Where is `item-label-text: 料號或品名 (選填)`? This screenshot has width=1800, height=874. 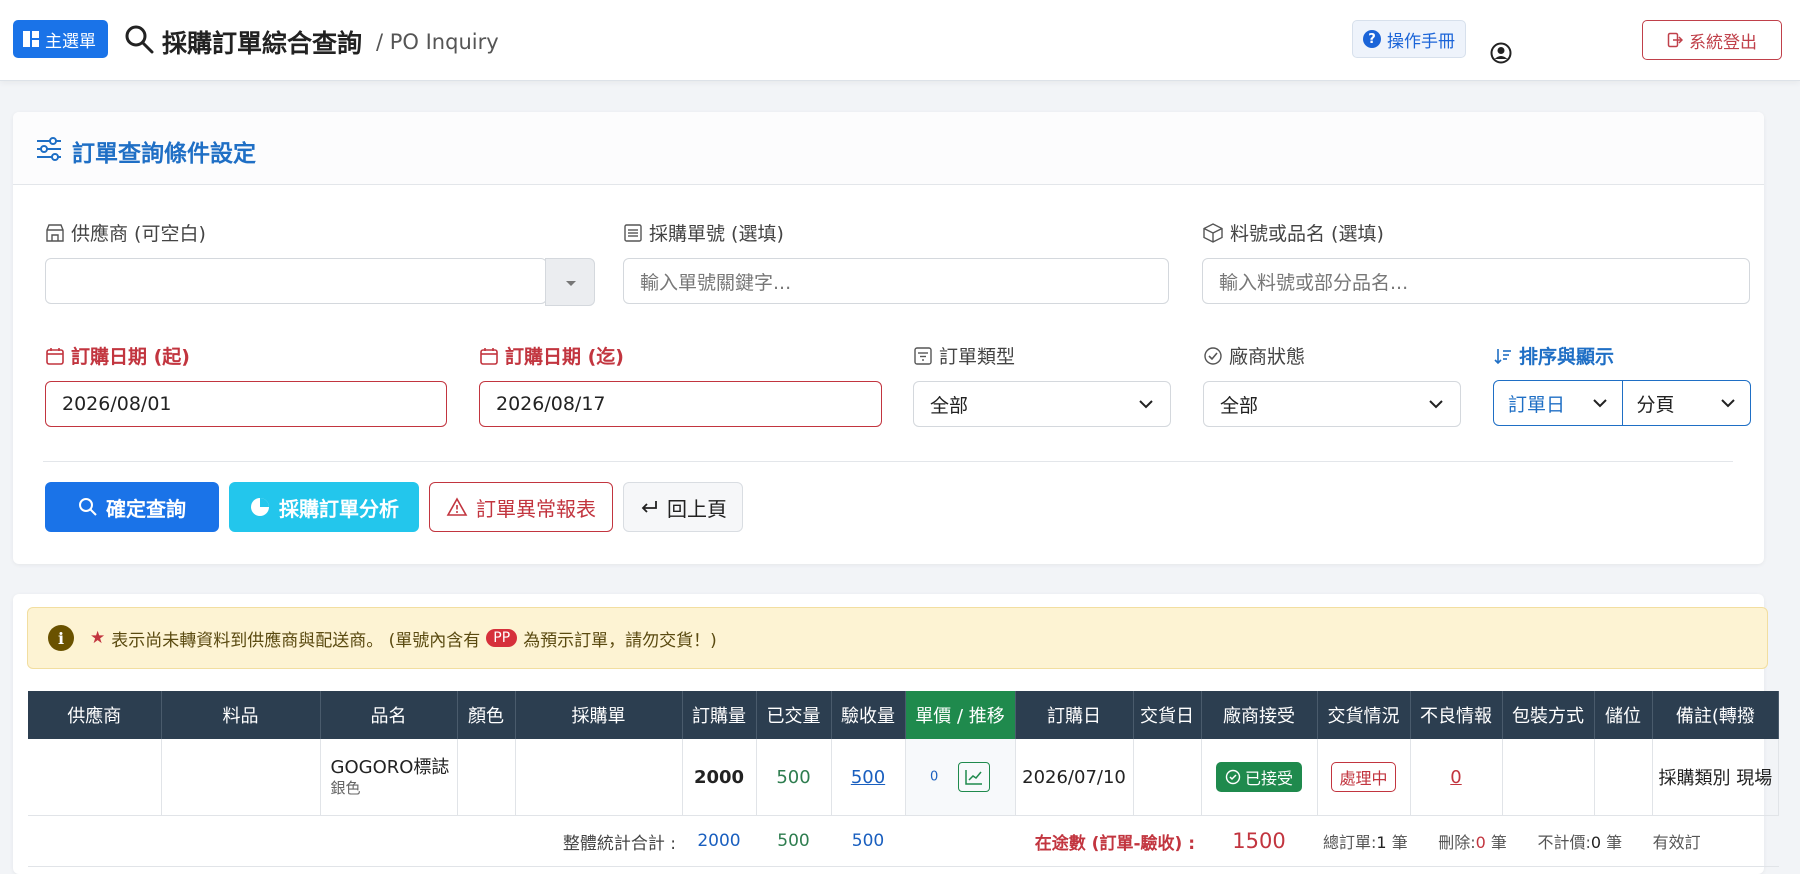 item-label-text: 料號或品名 (選填) is located at coordinates (1307, 234).